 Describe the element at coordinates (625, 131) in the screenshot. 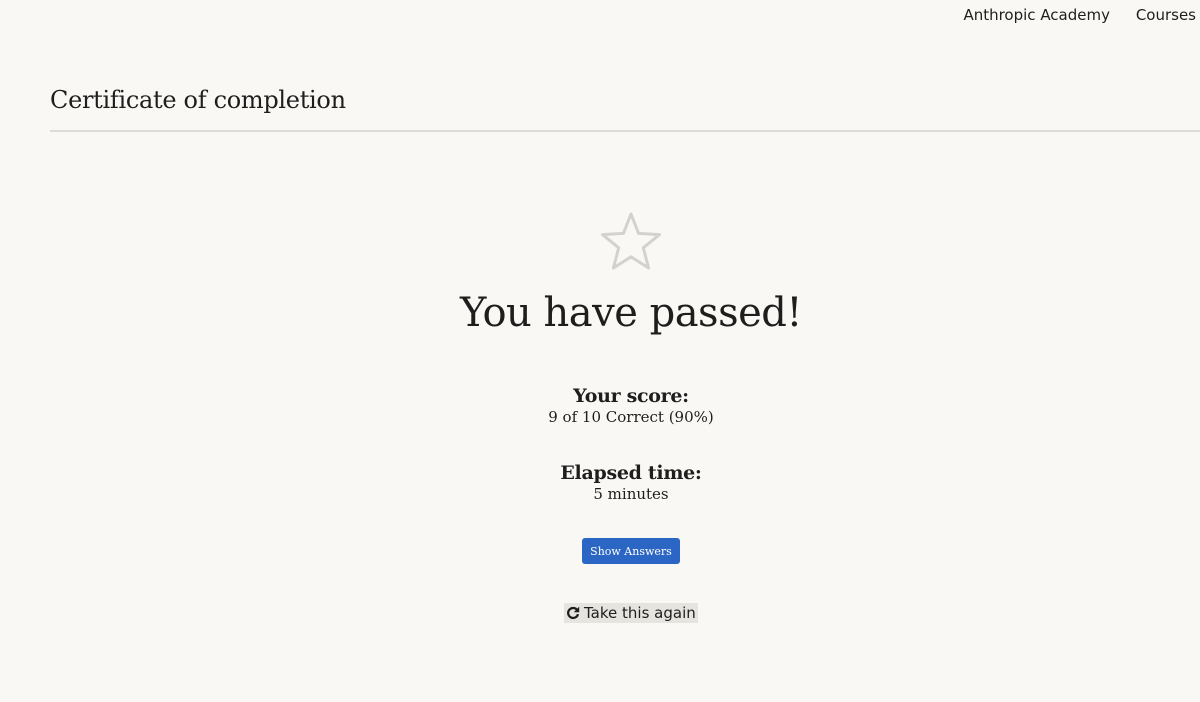

I see `title-divider` at that location.